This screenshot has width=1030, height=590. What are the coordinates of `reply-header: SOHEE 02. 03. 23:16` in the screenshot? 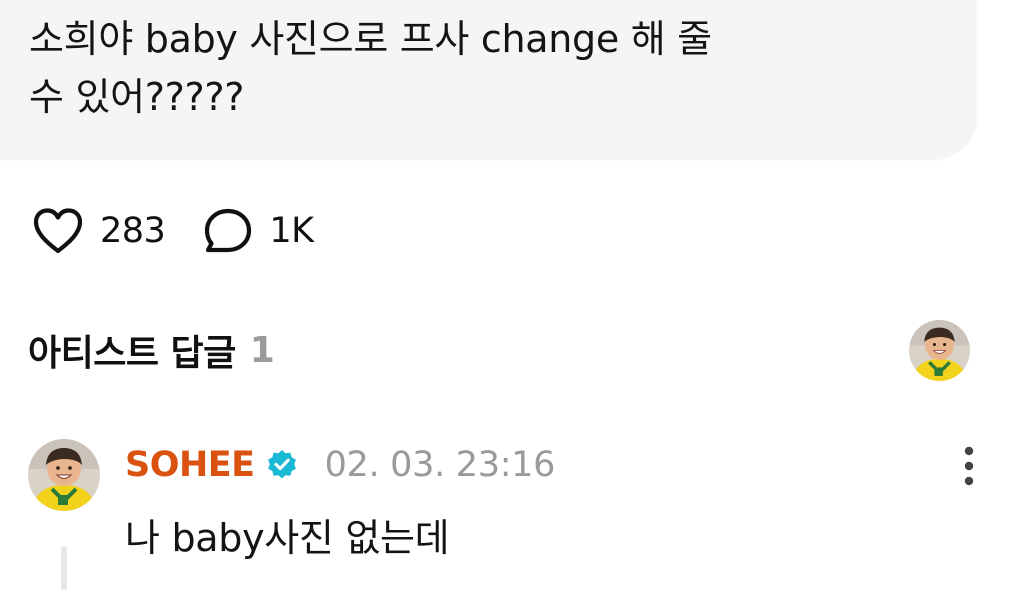 It's located at (340, 465).